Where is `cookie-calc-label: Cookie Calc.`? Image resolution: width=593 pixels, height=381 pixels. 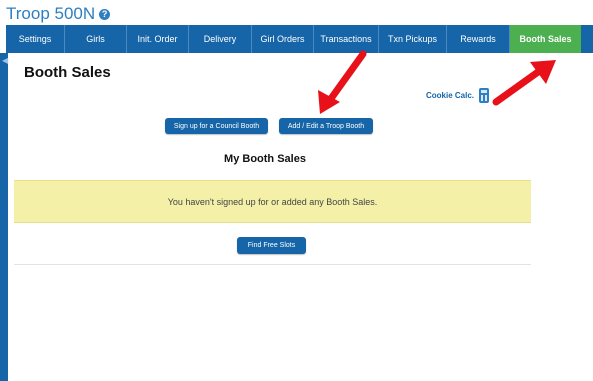 cookie-calc-label: Cookie Calc. is located at coordinates (450, 95).